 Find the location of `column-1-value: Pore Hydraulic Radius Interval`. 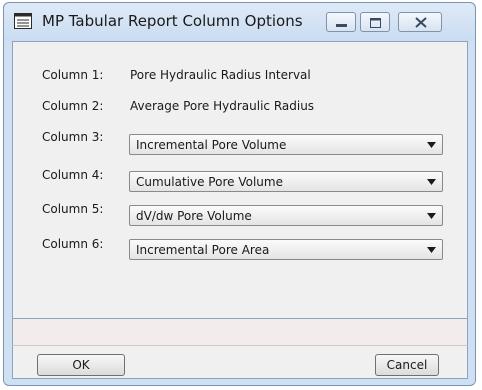

column-1-value: Pore Hydraulic Radius Interval is located at coordinates (220, 75).